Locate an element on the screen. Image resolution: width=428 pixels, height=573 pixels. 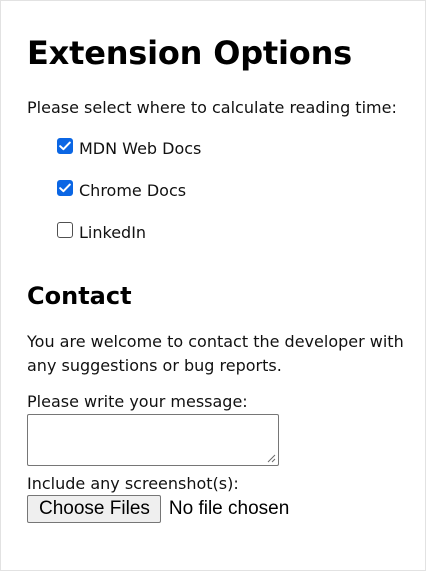
linkedin-checkbox is located at coordinates (65, 230).